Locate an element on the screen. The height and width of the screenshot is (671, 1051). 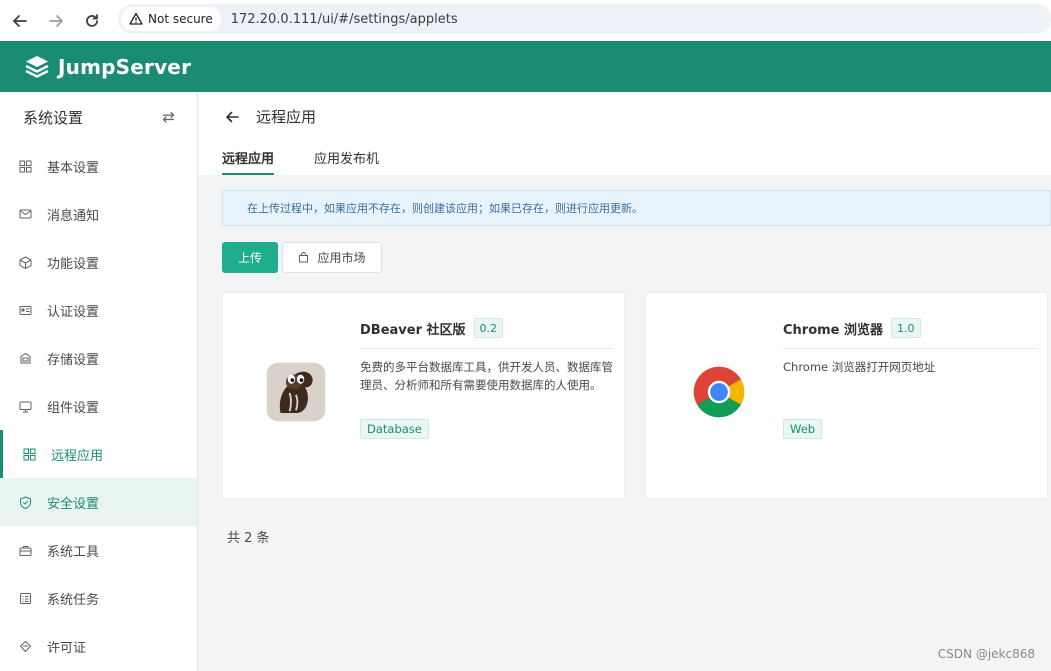
sidebar-item-components: 组件设置 is located at coordinates (98, 406).